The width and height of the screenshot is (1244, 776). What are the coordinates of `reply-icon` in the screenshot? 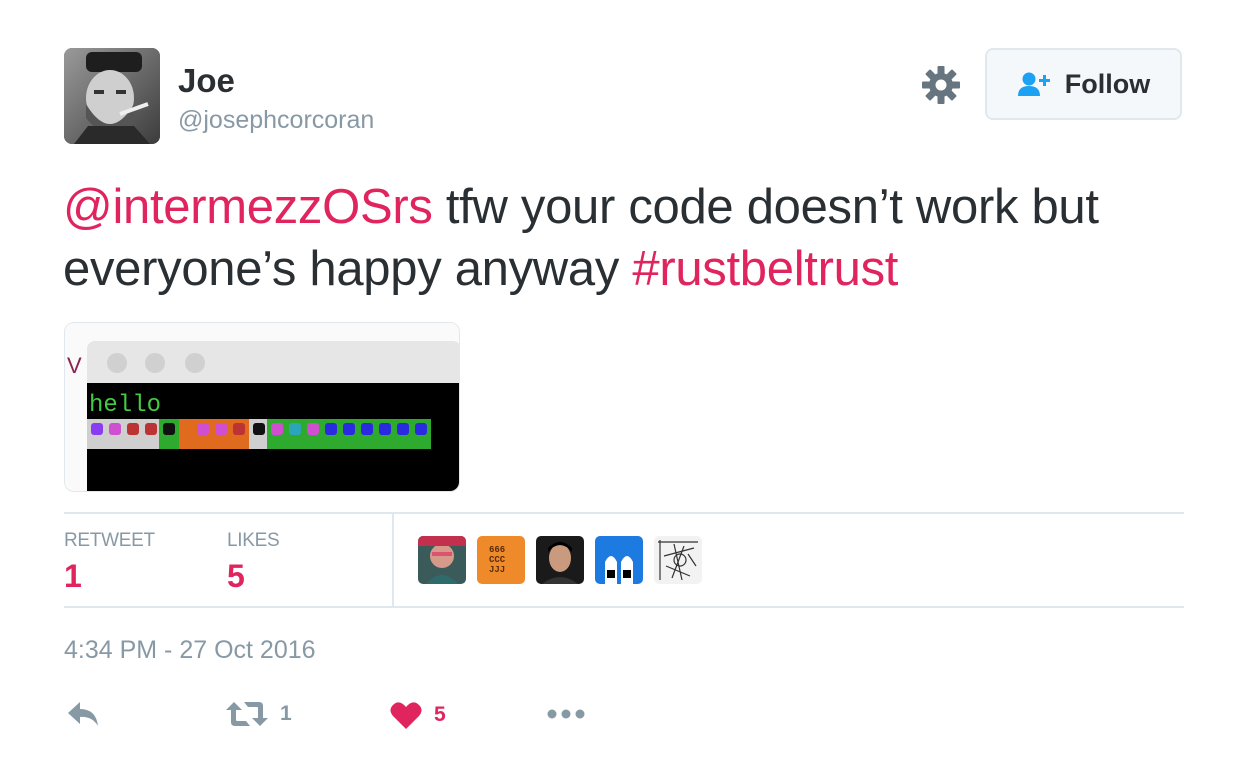 It's located at (83, 714).